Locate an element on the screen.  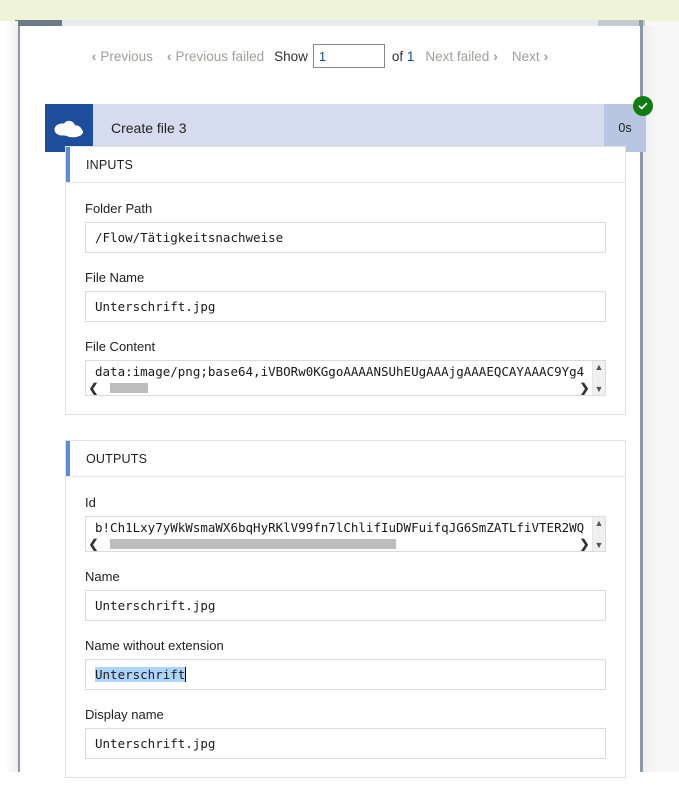
field-display-name: Display name Unterschrift.jpg is located at coordinates (345, 733).